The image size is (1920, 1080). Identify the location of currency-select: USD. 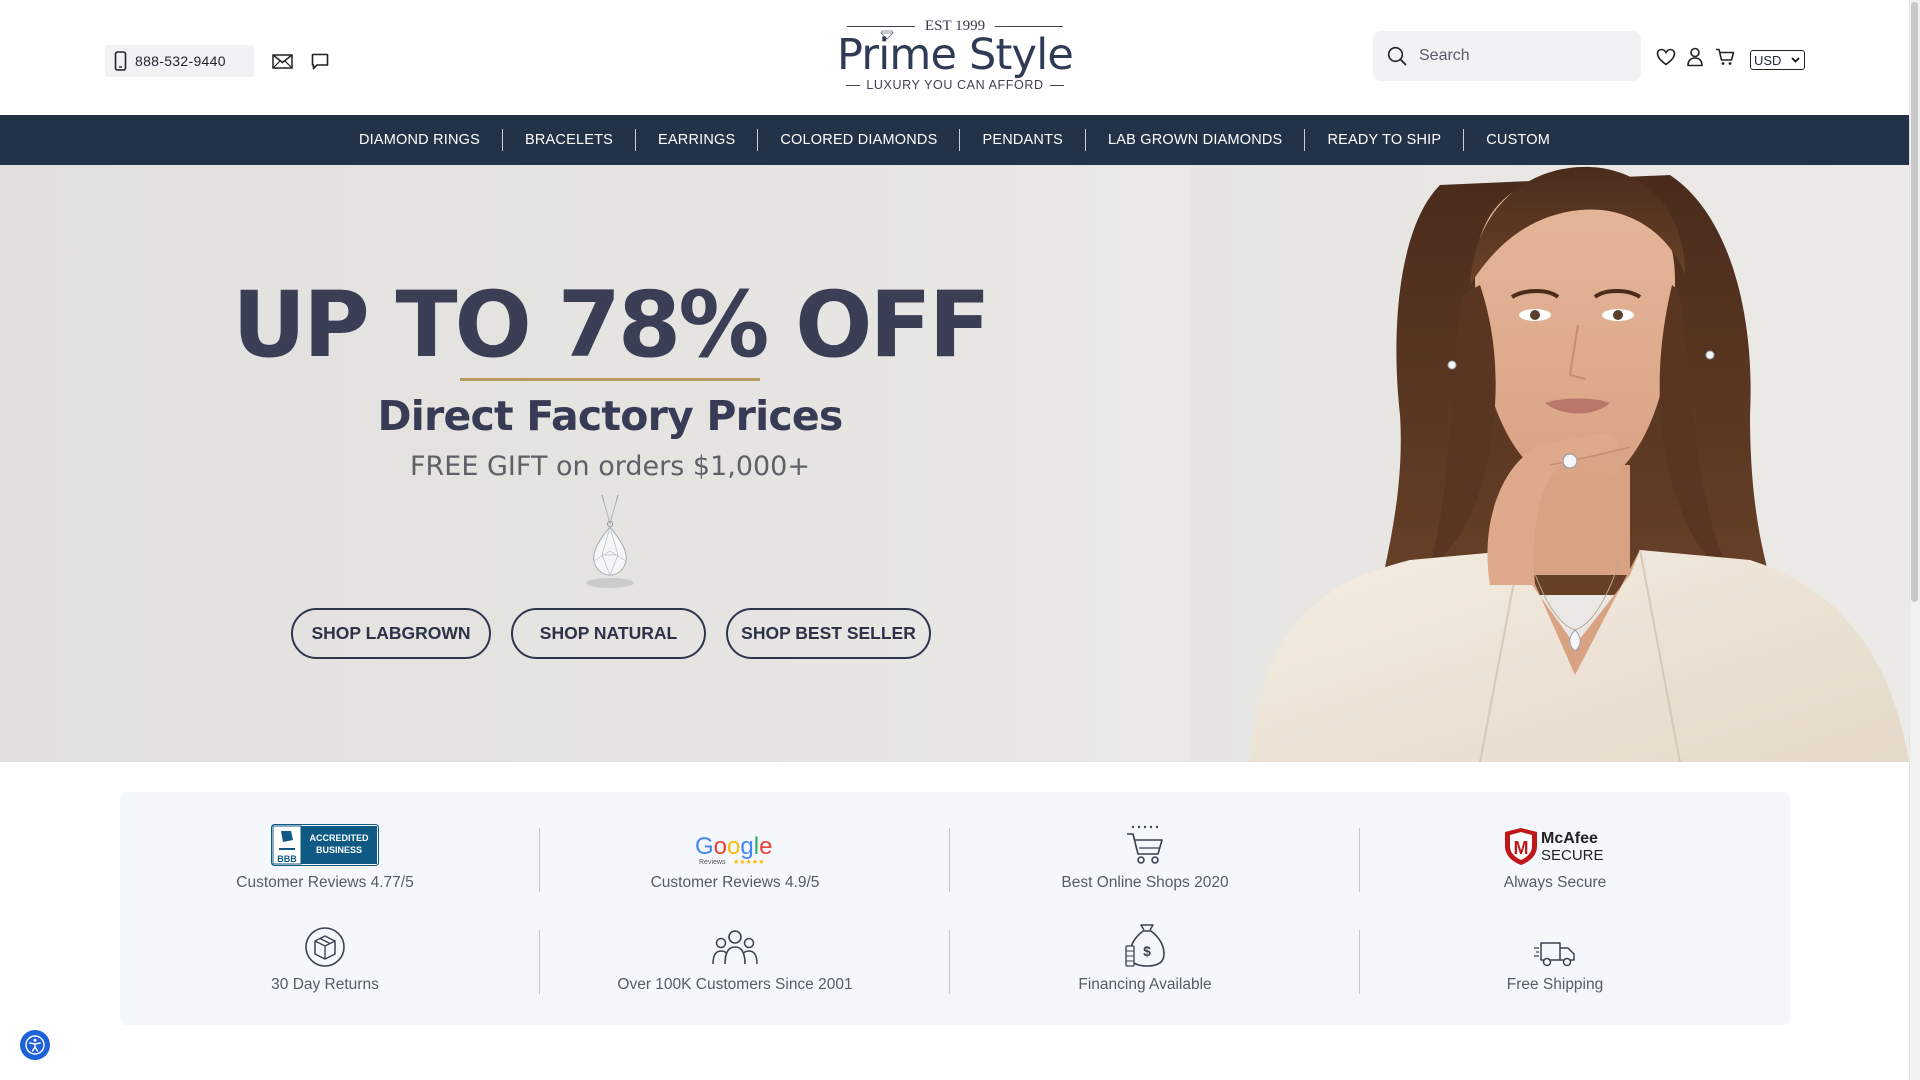
(1777, 60).